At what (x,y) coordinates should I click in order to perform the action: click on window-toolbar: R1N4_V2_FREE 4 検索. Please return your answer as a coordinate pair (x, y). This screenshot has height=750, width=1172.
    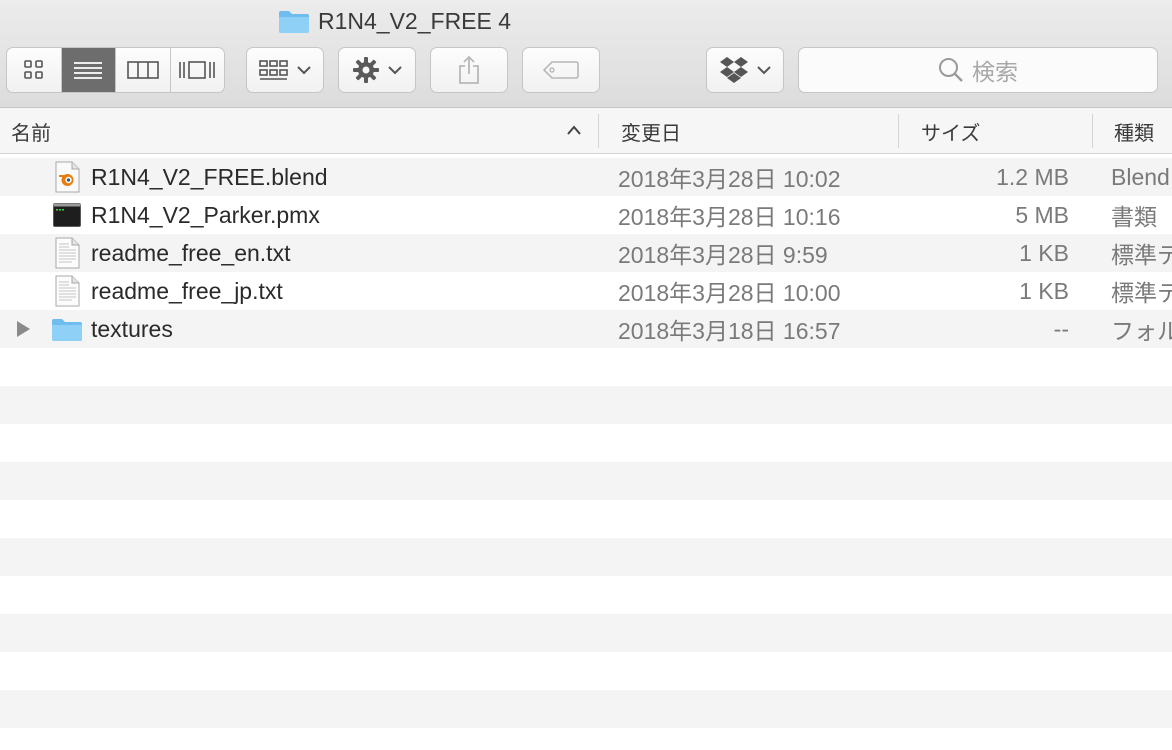
    Looking at the image, I should click on (586, 54).